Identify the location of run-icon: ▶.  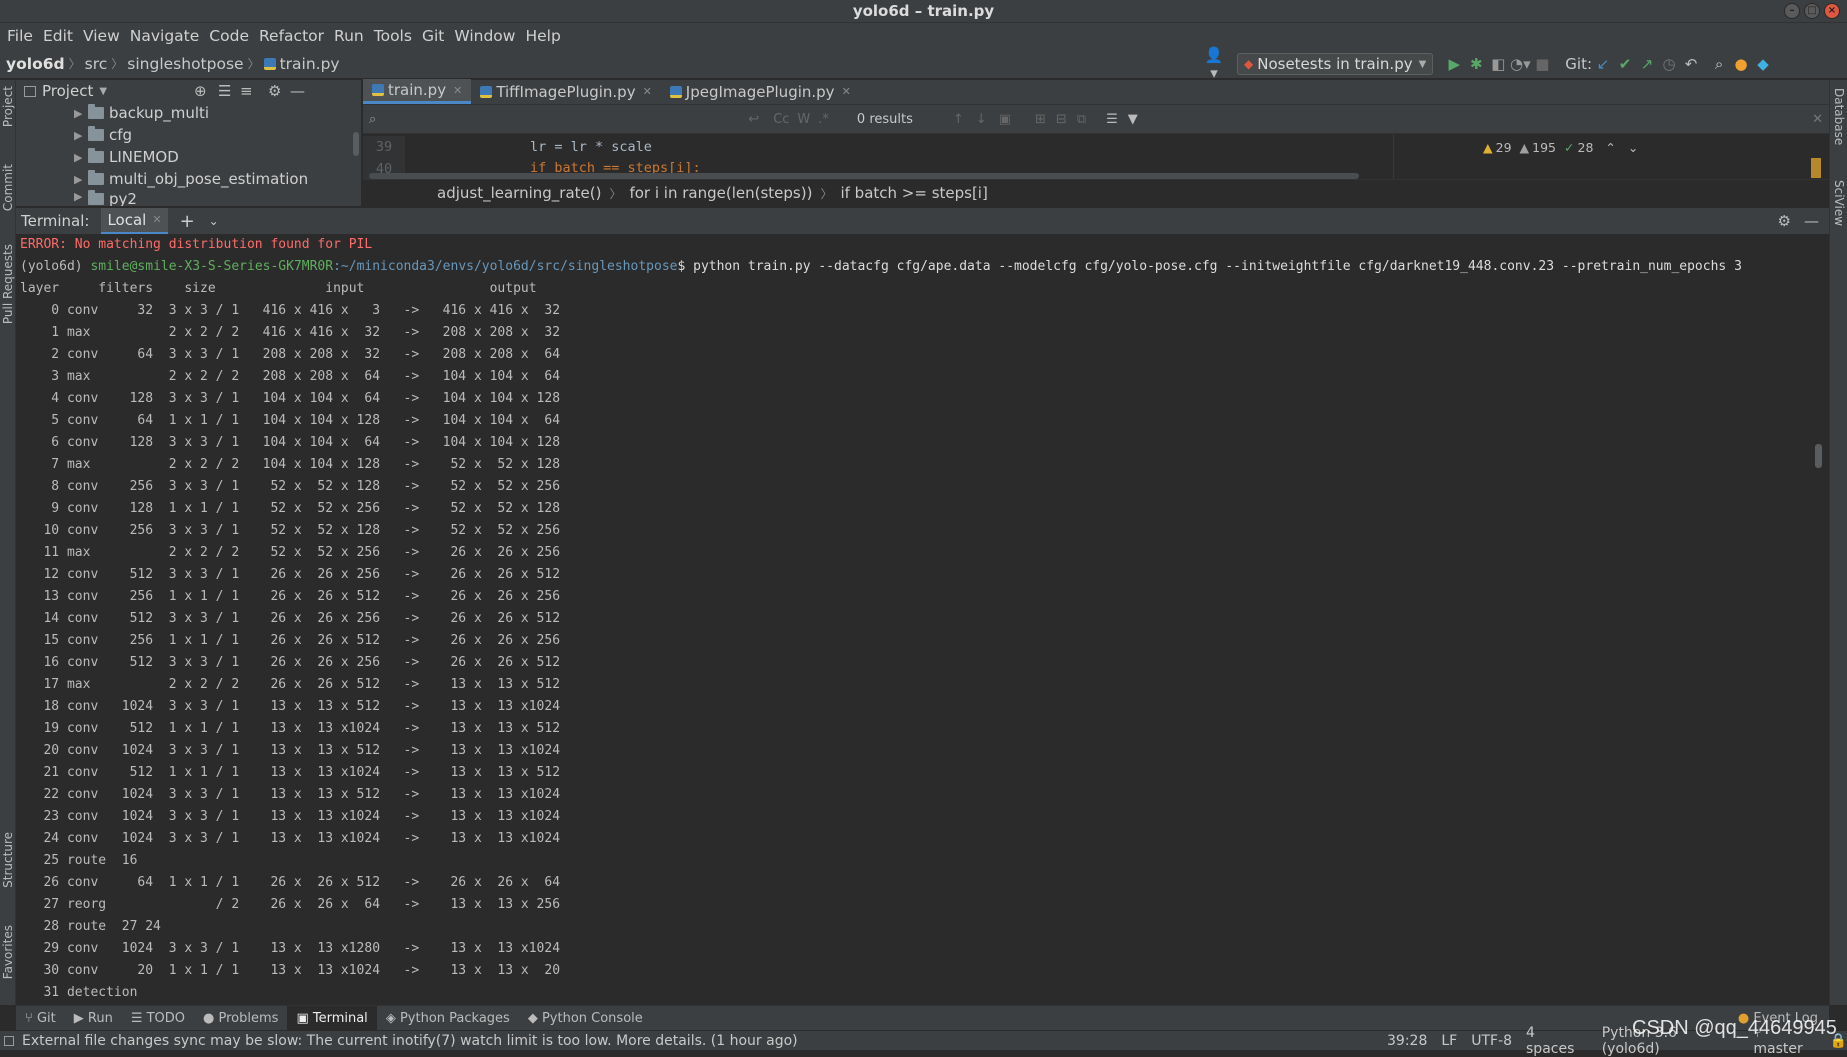
(1454, 64).